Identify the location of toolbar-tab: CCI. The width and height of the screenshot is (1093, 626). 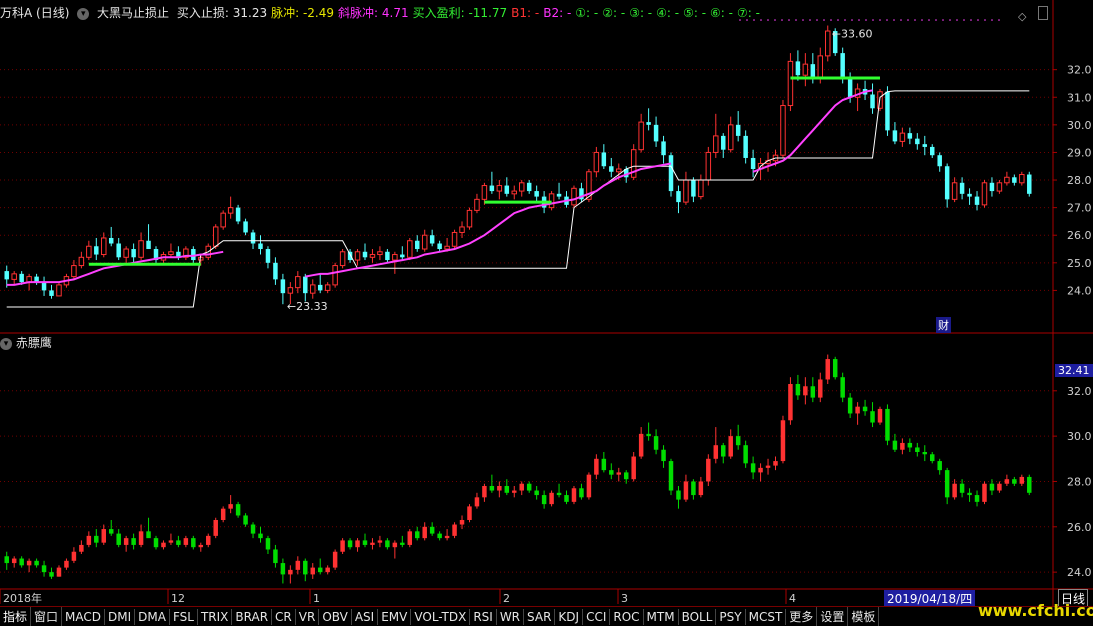
(597, 617).